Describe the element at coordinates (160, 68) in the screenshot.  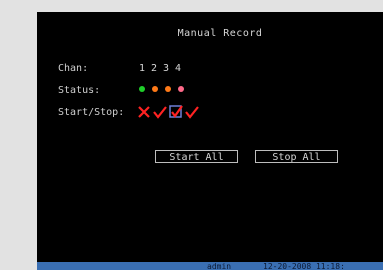
I see `channel-numbers: 1 2 3 4` at that location.